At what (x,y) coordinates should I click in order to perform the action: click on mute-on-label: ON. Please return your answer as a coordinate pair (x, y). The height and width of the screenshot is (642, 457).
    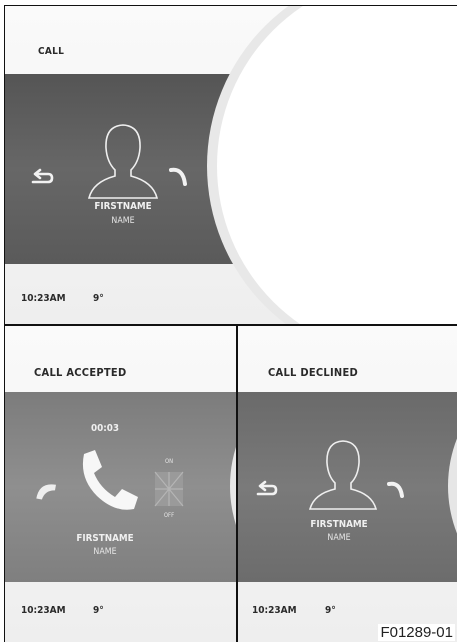
    Looking at the image, I should click on (169, 461).